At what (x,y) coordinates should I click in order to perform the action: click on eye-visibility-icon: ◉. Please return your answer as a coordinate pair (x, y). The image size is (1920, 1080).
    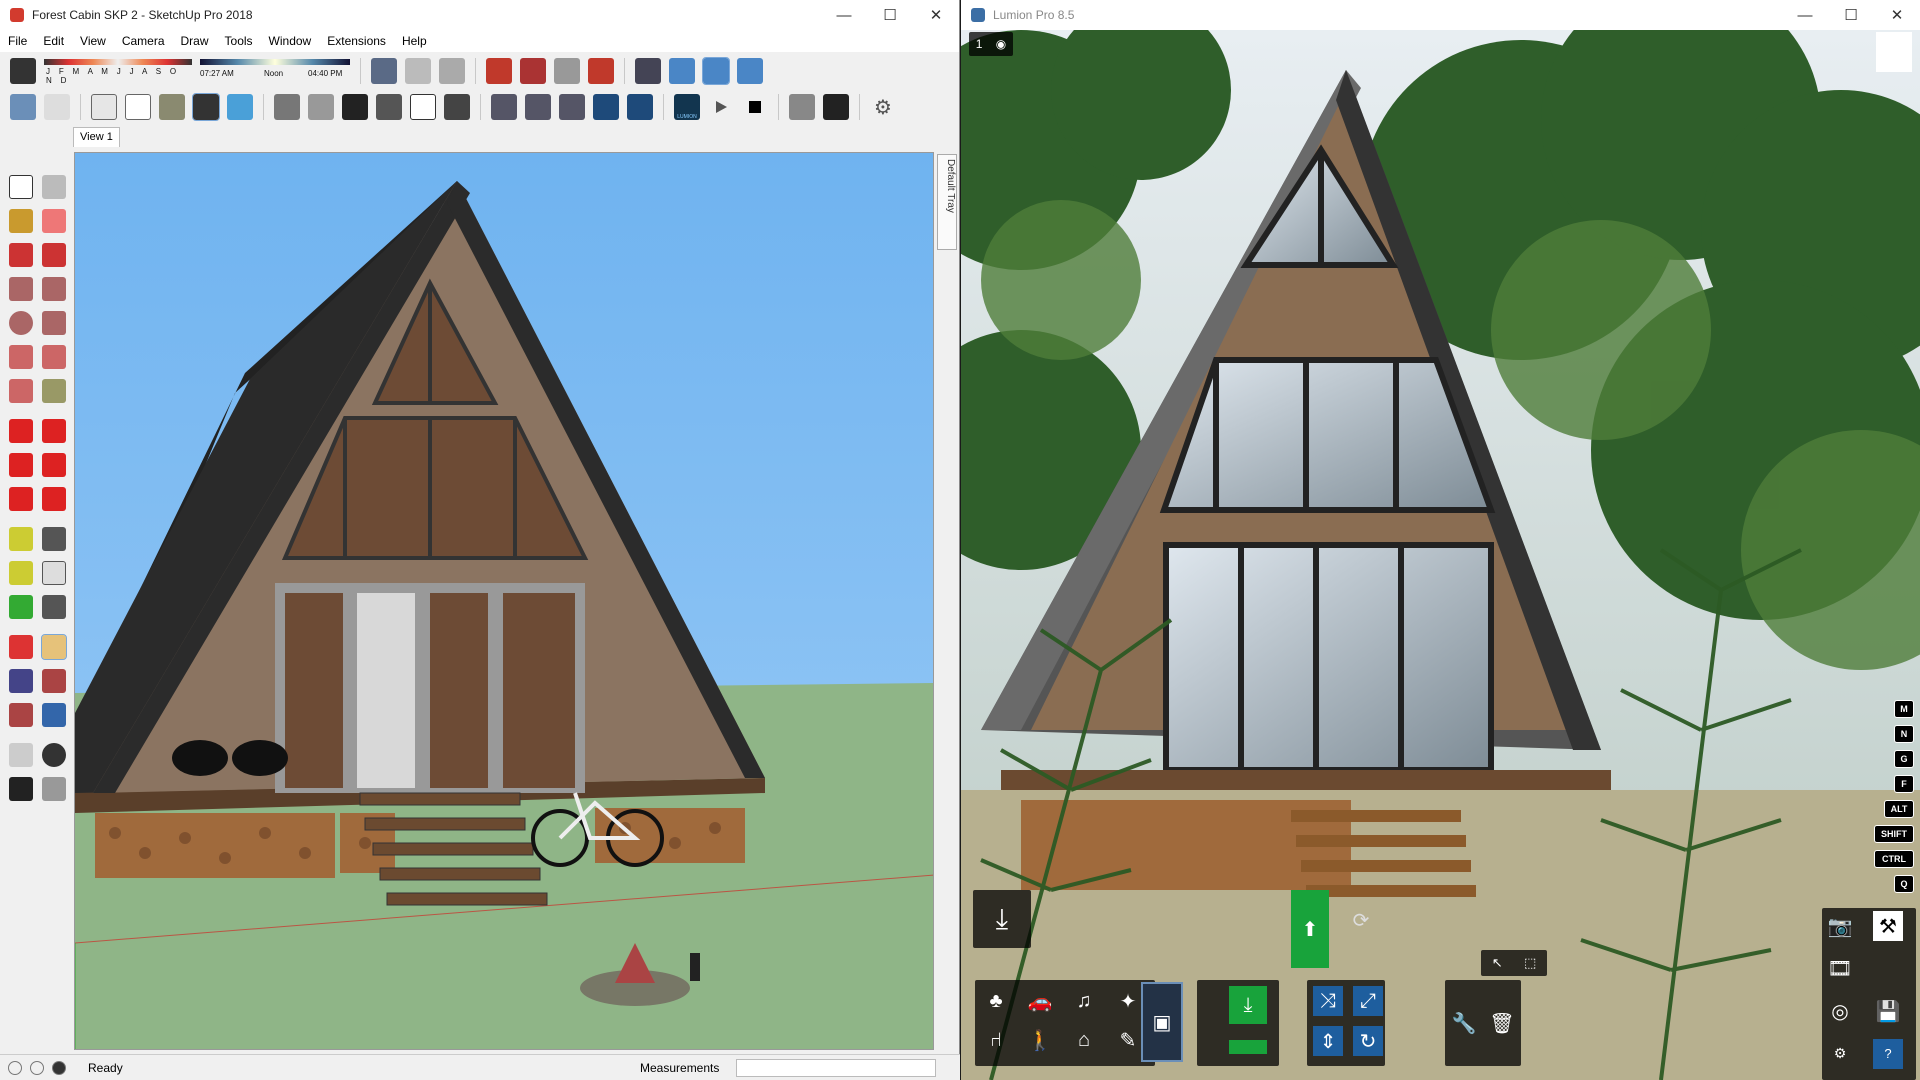
    Looking at the image, I should click on (1001, 44).